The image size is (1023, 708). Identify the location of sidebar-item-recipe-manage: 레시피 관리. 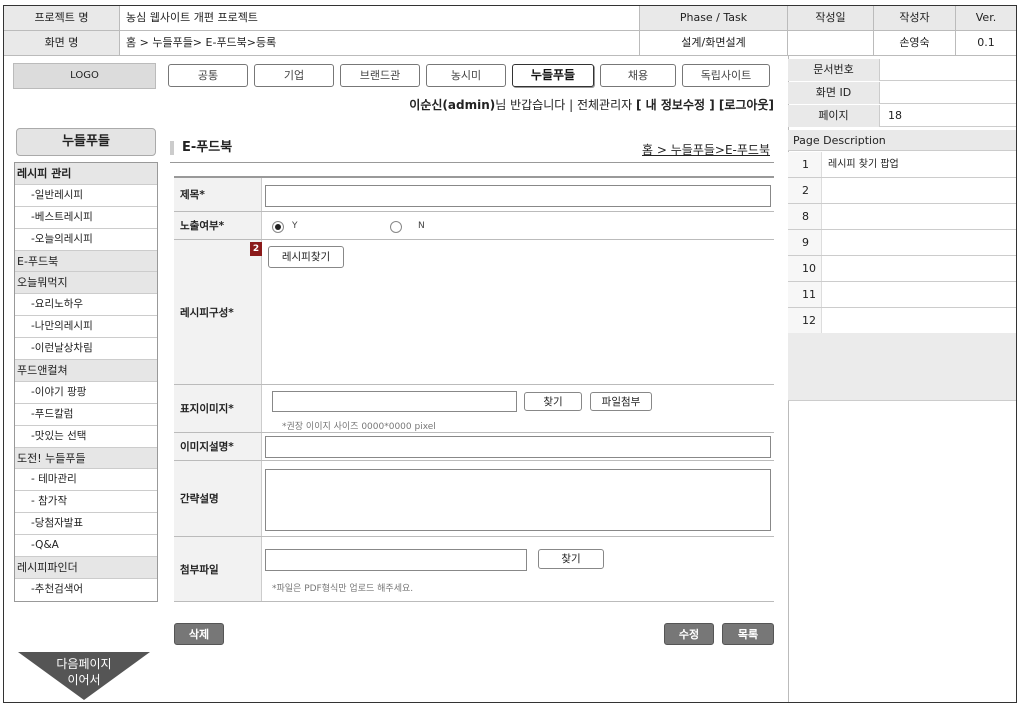
(86, 174).